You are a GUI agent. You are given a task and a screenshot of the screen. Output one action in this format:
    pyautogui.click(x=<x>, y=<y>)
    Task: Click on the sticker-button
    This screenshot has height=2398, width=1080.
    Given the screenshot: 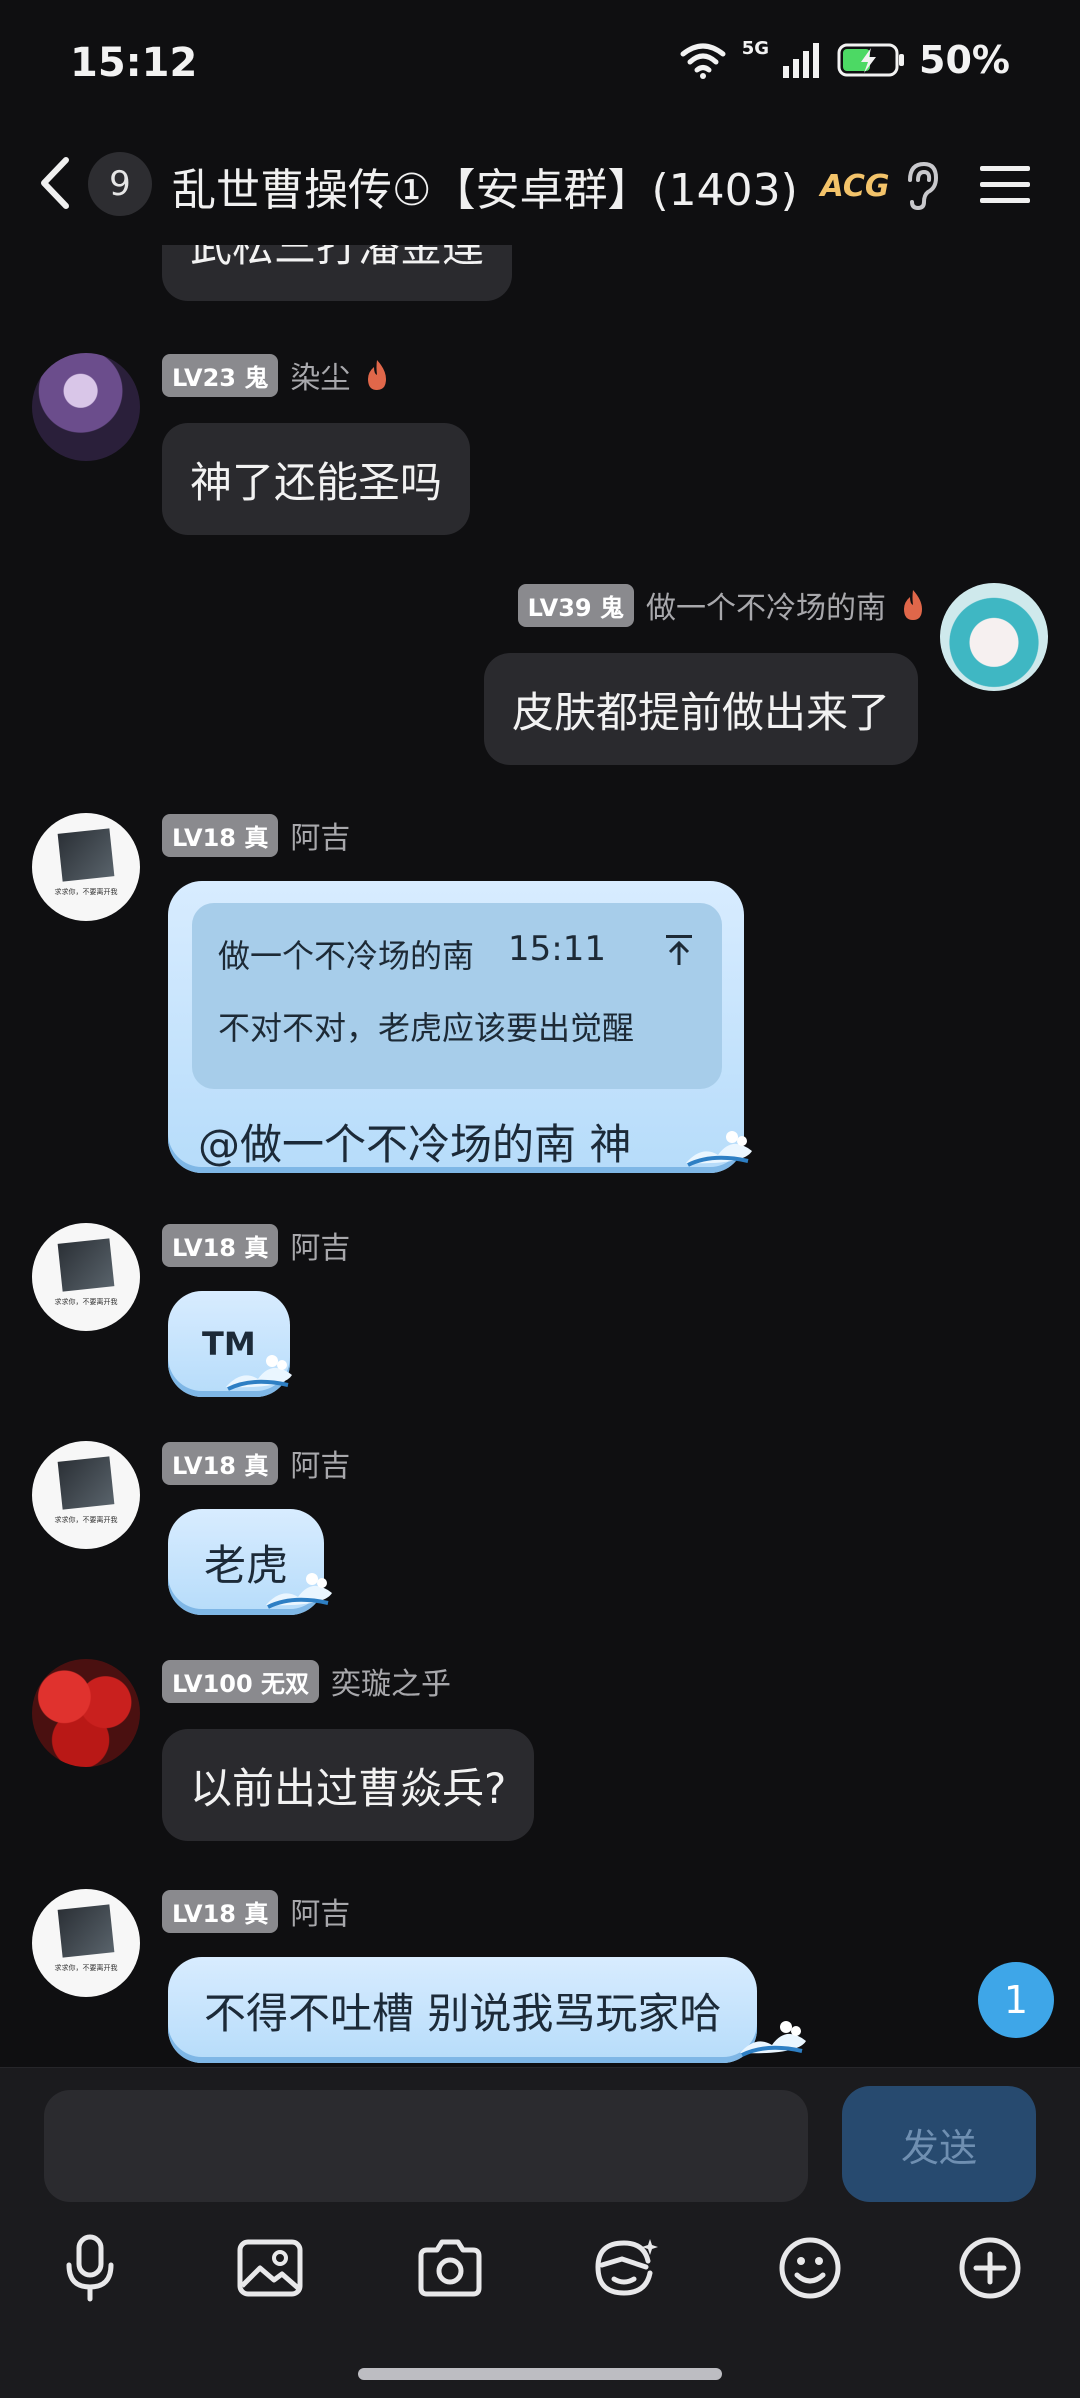 What is the action you would take?
    pyautogui.click(x=627, y=2268)
    